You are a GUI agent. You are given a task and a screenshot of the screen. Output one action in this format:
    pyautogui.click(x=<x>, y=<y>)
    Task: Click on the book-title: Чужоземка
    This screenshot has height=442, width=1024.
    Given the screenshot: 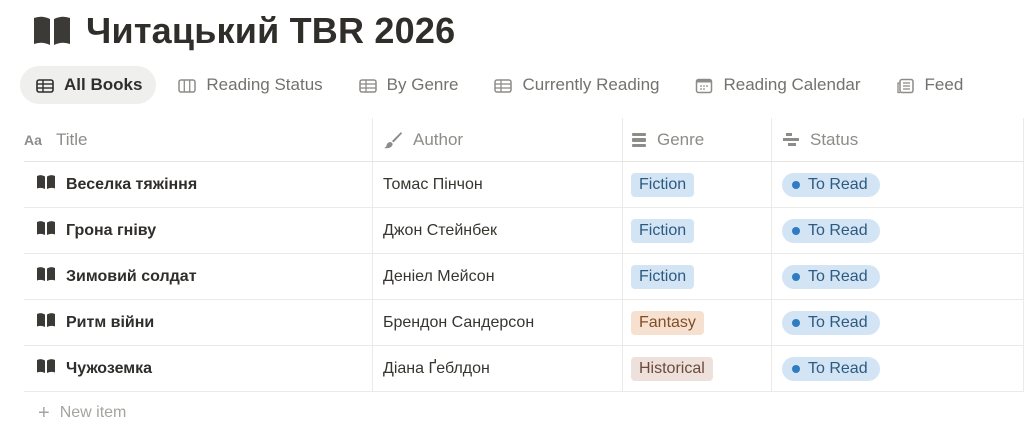 What is the action you would take?
    pyautogui.click(x=109, y=368)
    